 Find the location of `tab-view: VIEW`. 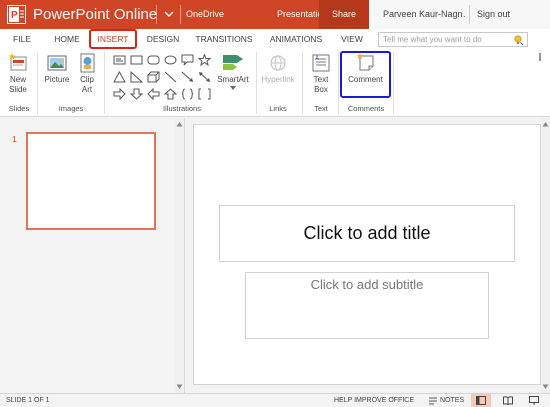

tab-view: VIEW is located at coordinates (352, 39).